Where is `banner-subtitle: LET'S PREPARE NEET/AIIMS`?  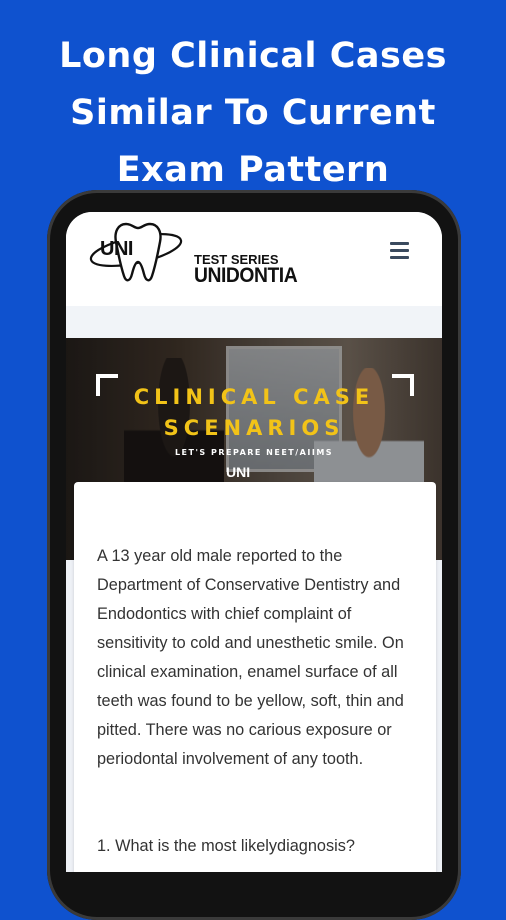 banner-subtitle: LET'S PREPARE NEET/AIIMS is located at coordinates (254, 452).